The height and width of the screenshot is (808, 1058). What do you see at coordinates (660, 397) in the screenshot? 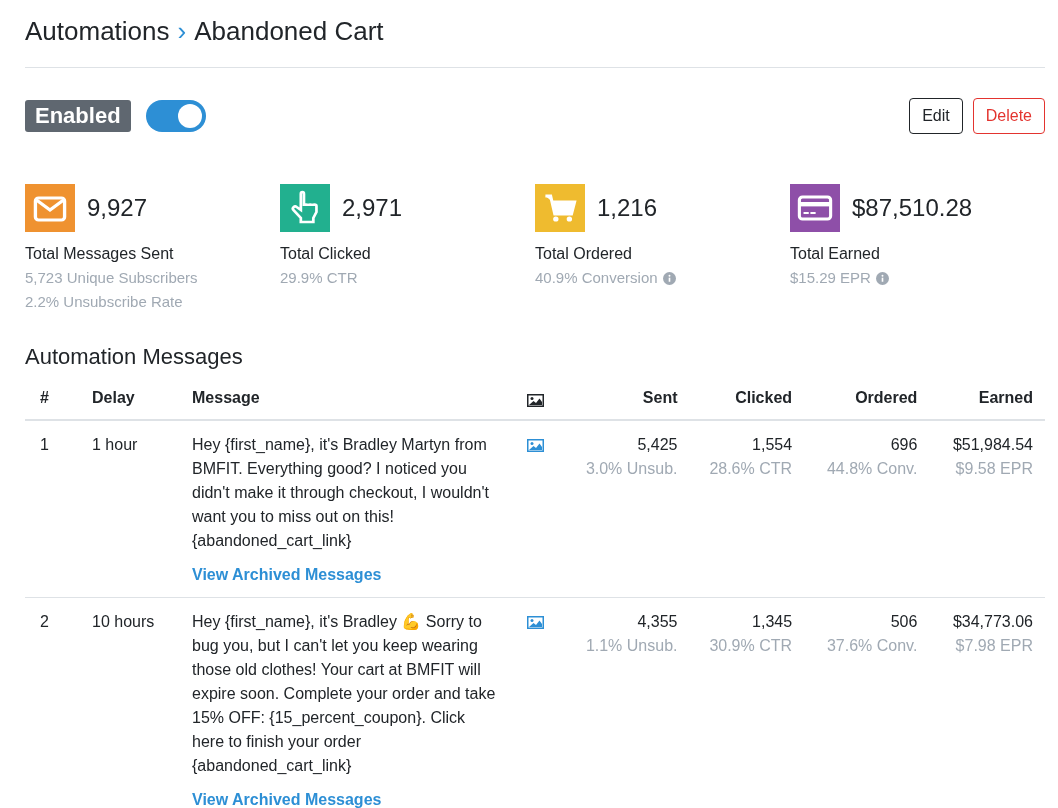
I see `column-header: Sent` at bounding box center [660, 397].